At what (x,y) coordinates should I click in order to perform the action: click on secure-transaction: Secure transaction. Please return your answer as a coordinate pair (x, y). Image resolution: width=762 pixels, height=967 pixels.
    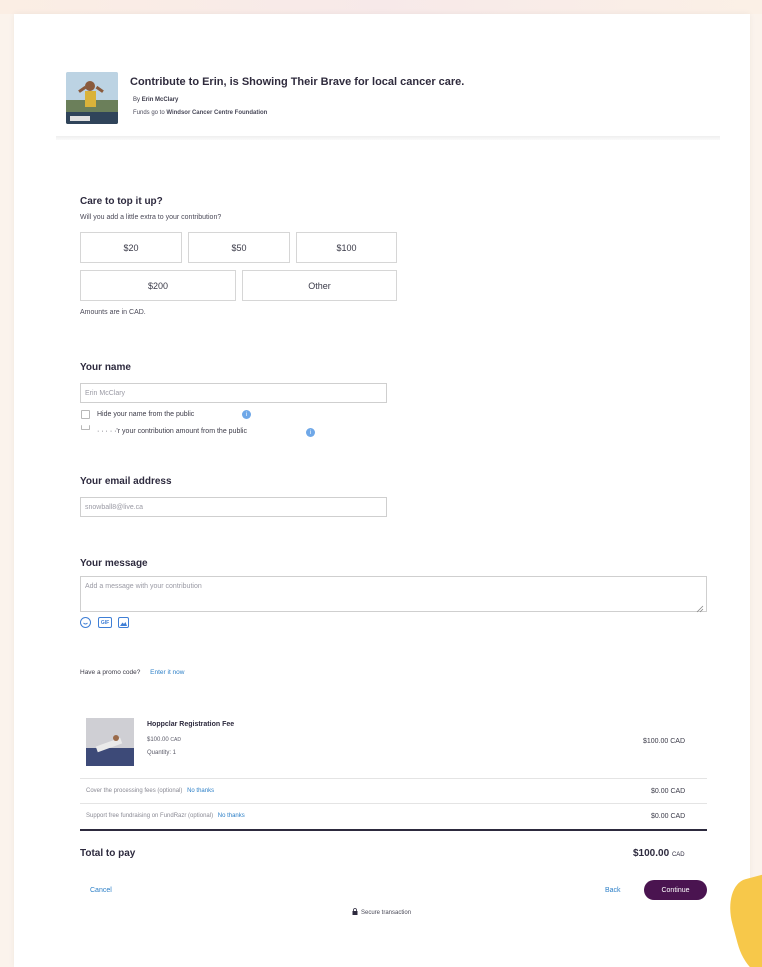
    Looking at the image, I should click on (381, 912).